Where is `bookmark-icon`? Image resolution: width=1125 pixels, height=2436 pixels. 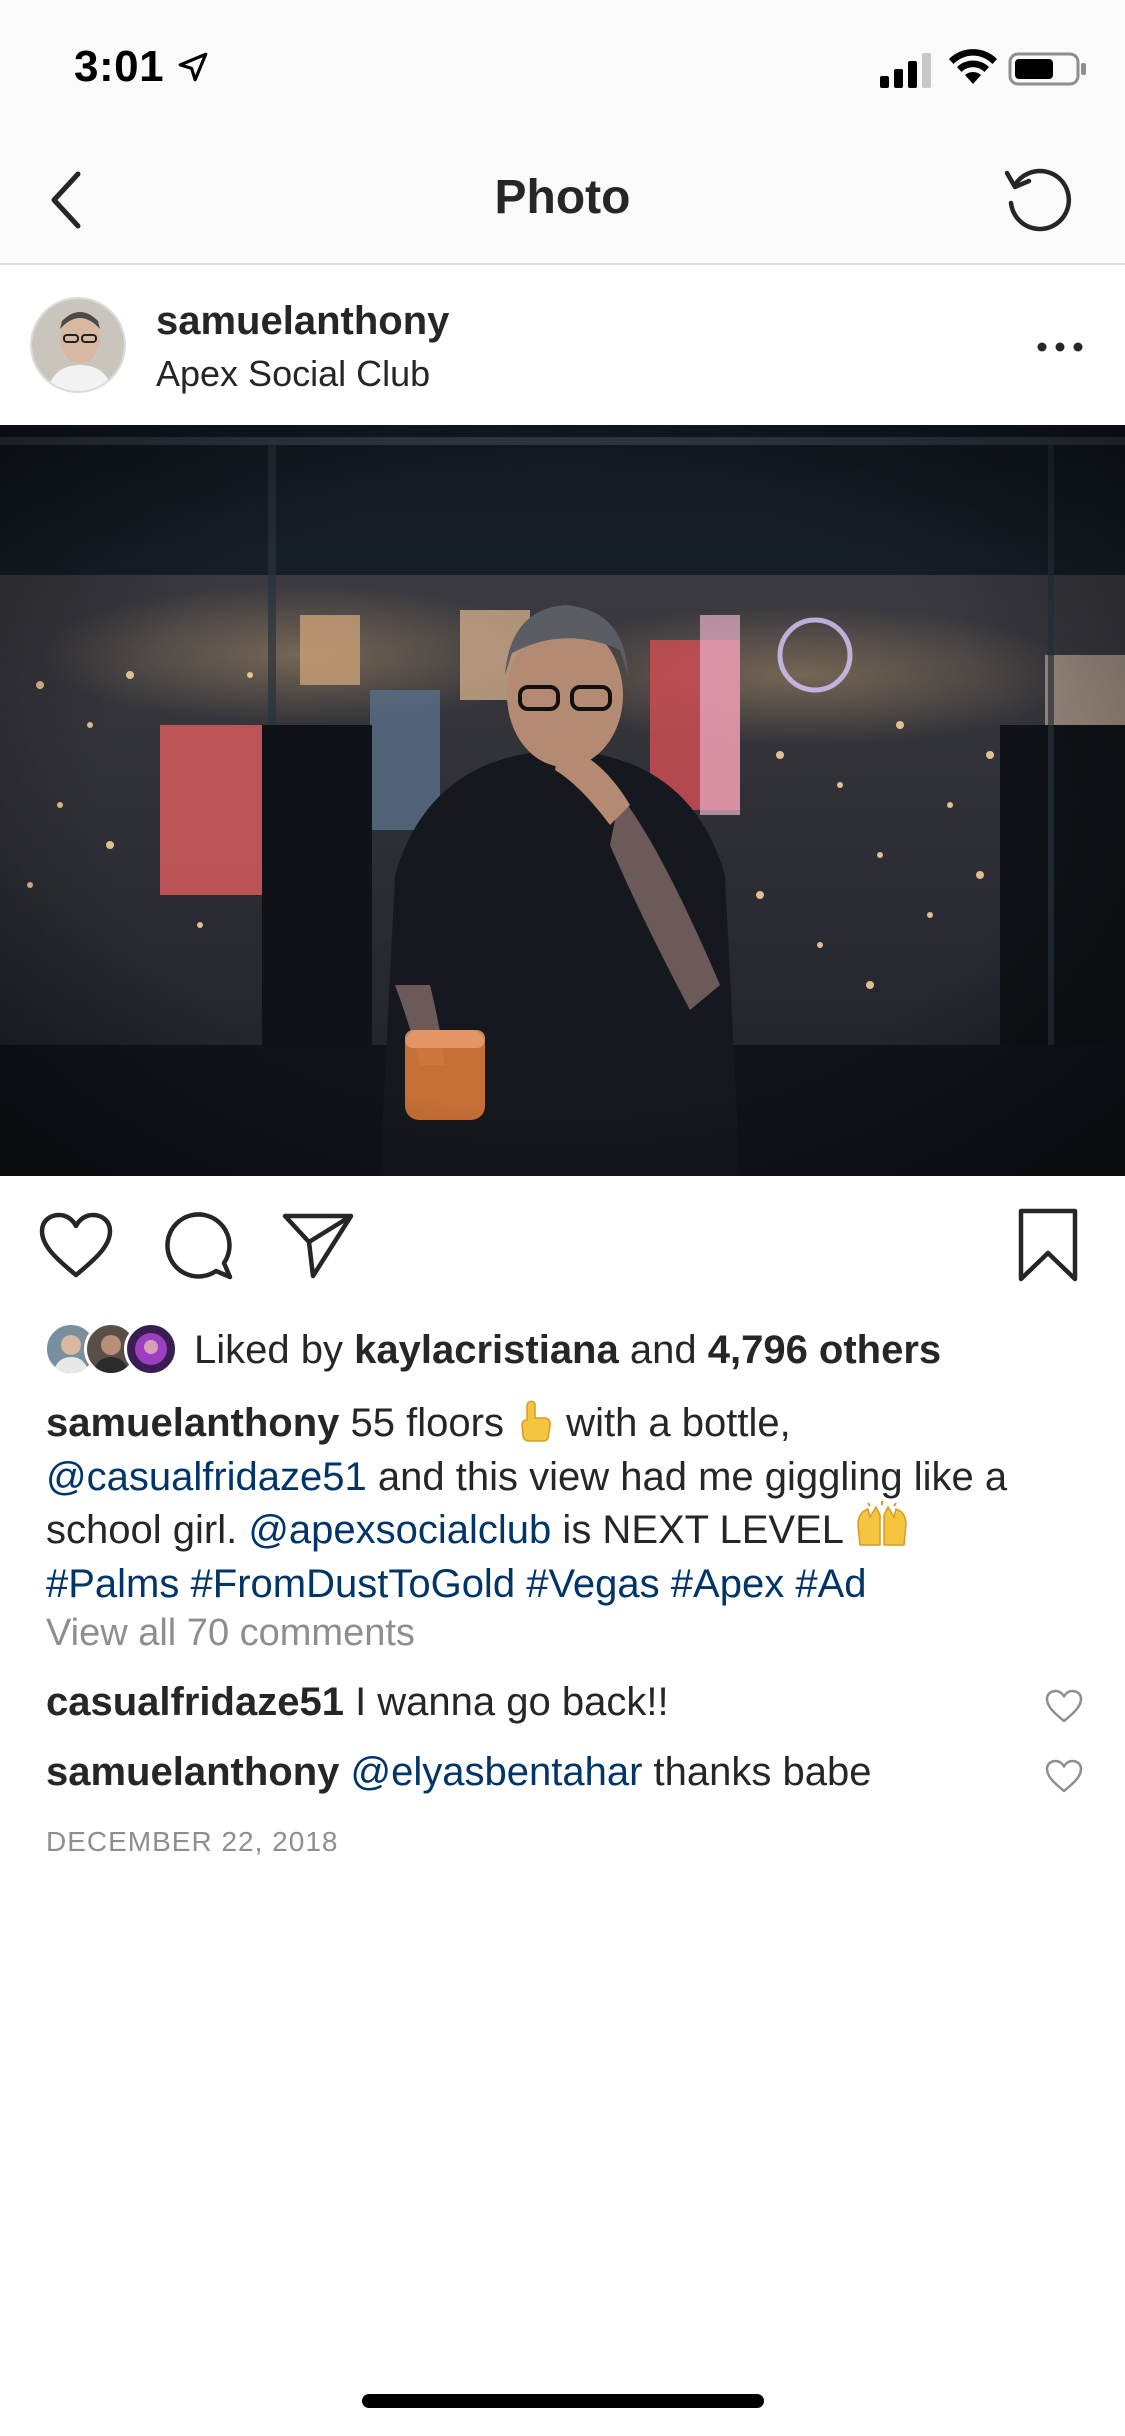 bookmark-icon is located at coordinates (1048, 1245).